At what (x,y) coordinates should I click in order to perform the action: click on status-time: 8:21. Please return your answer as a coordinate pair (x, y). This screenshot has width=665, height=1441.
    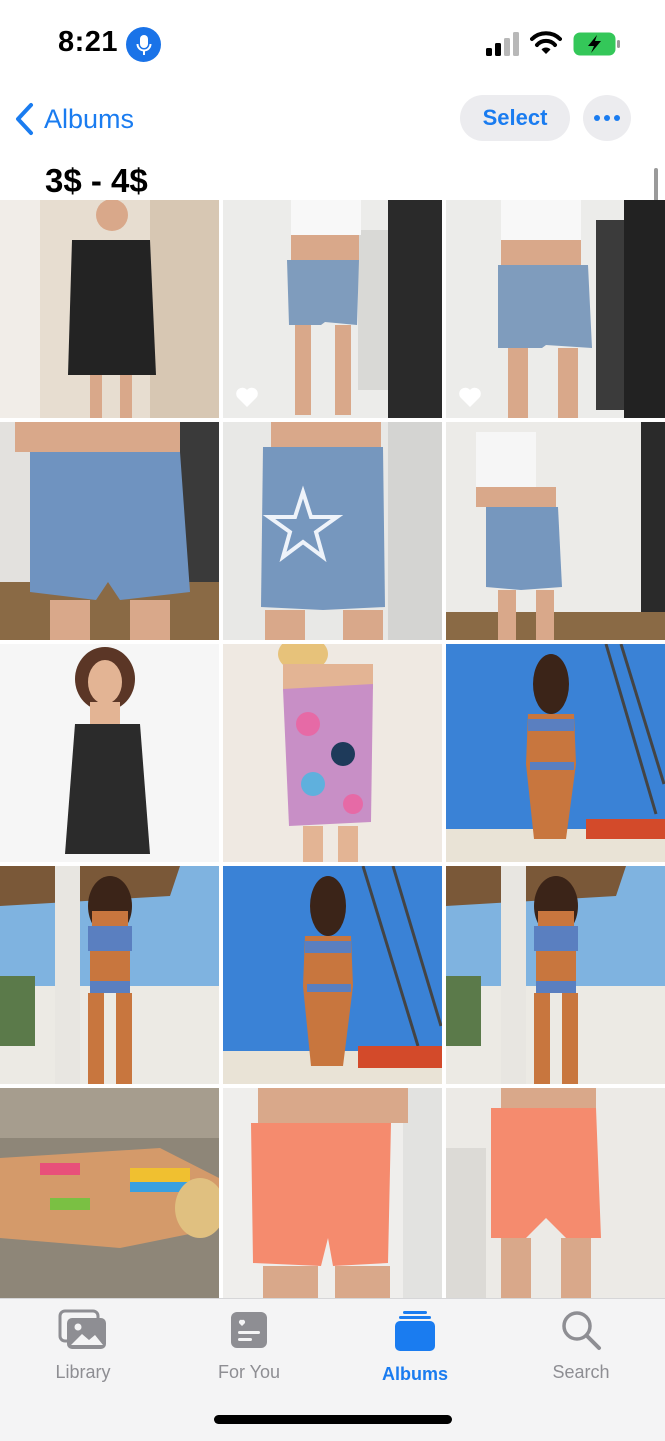
    Looking at the image, I should click on (88, 42).